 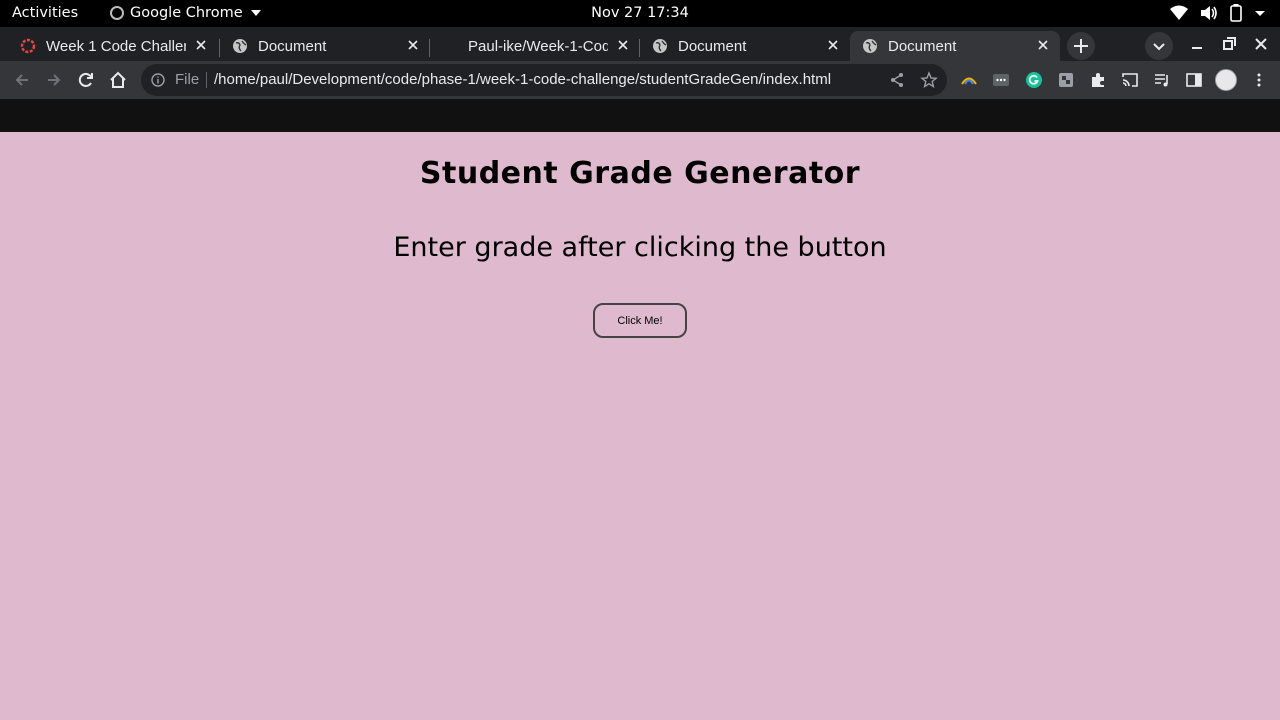 What do you see at coordinates (206, 80) in the screenshot?
I see `address-divider` at bounding box center [206, 80].